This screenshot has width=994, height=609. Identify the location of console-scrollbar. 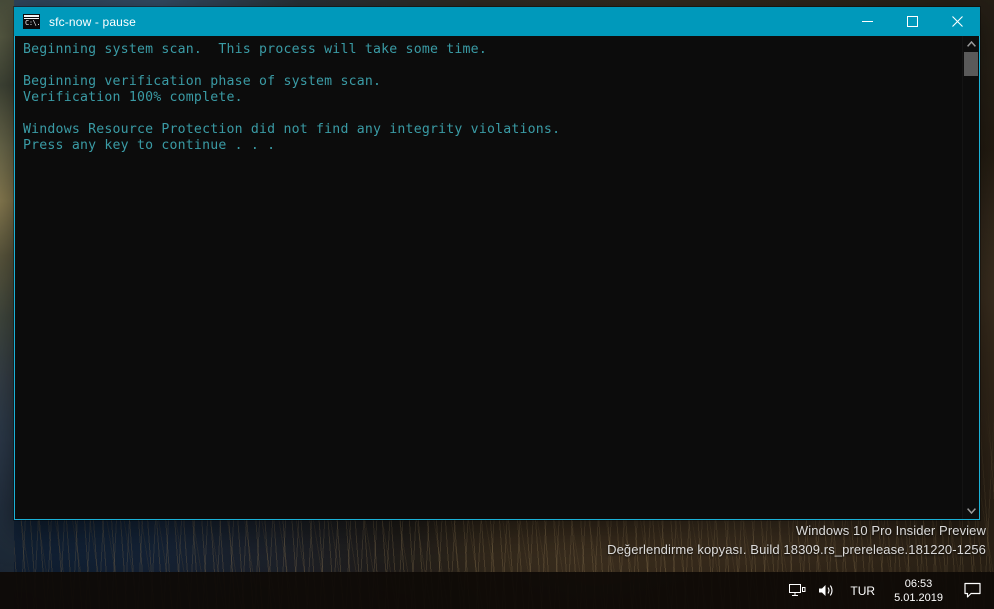
(970, 277).